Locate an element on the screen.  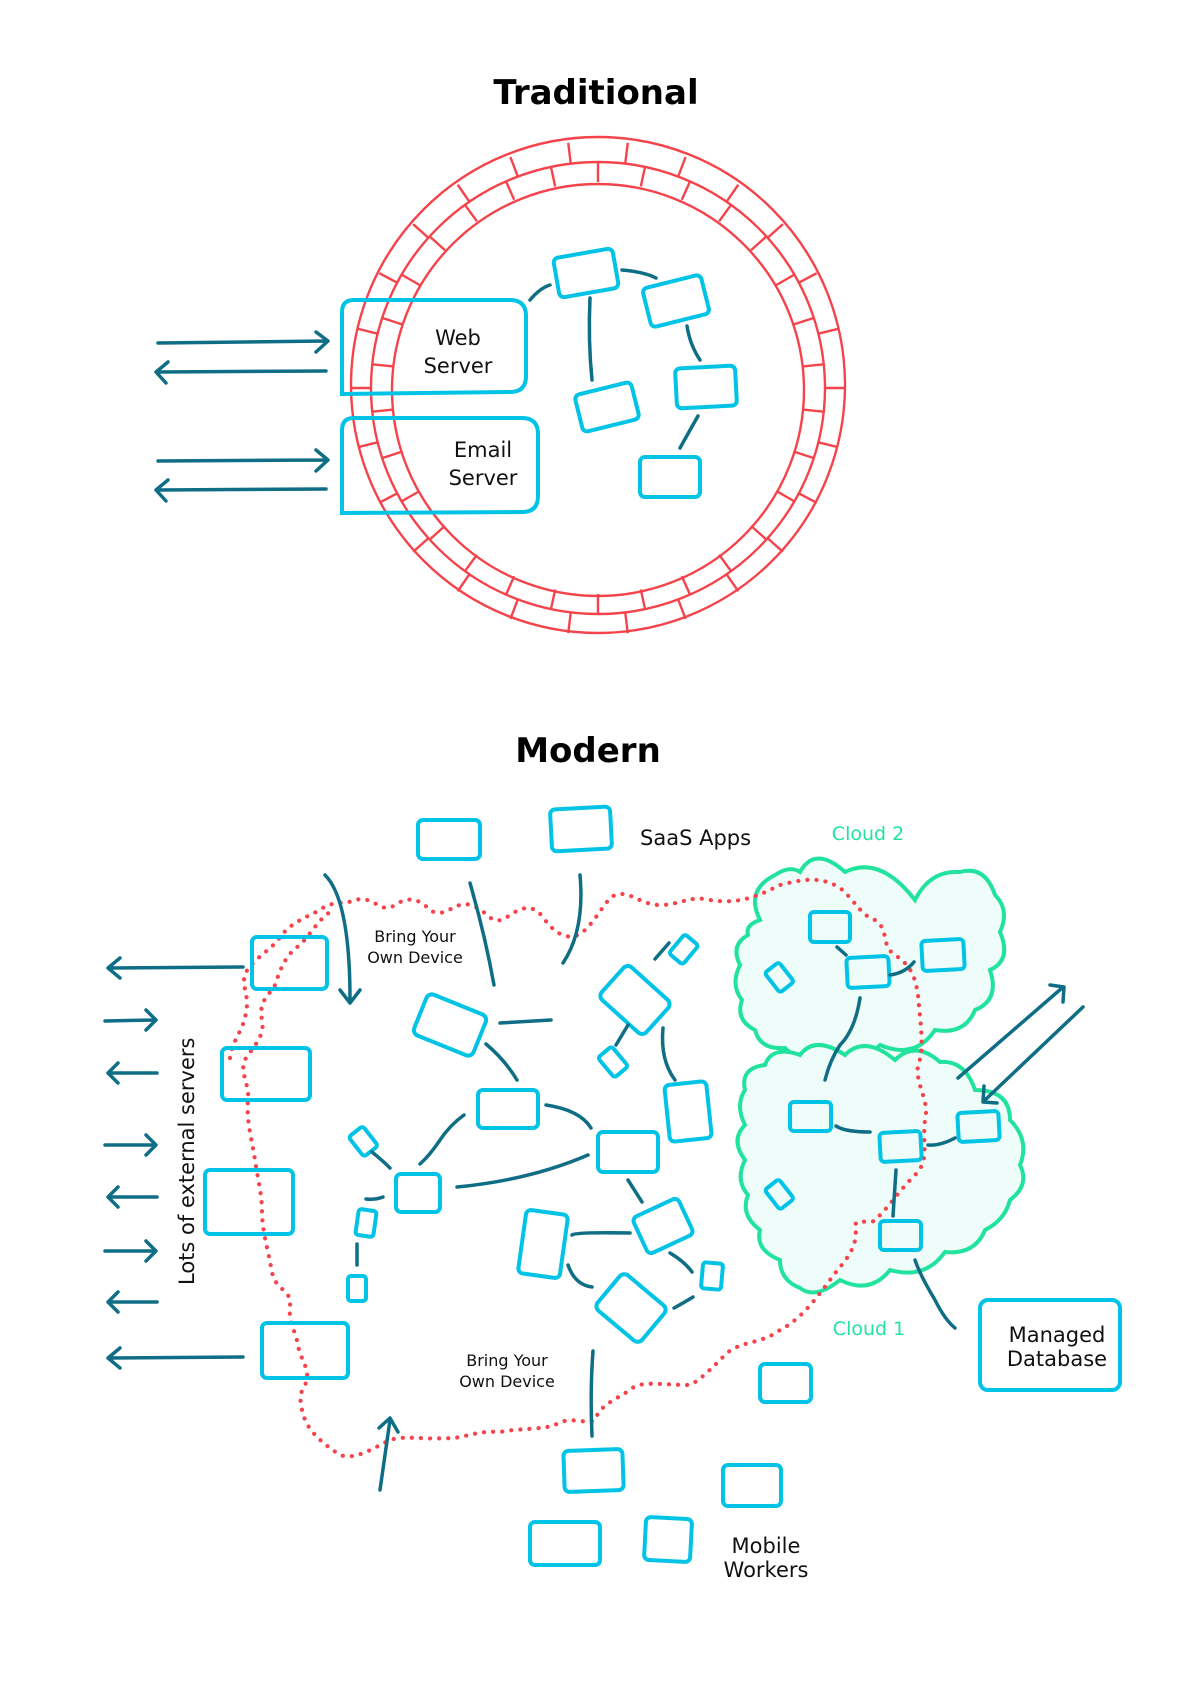
email-server: Email Server is located at coordinates (440, 466).